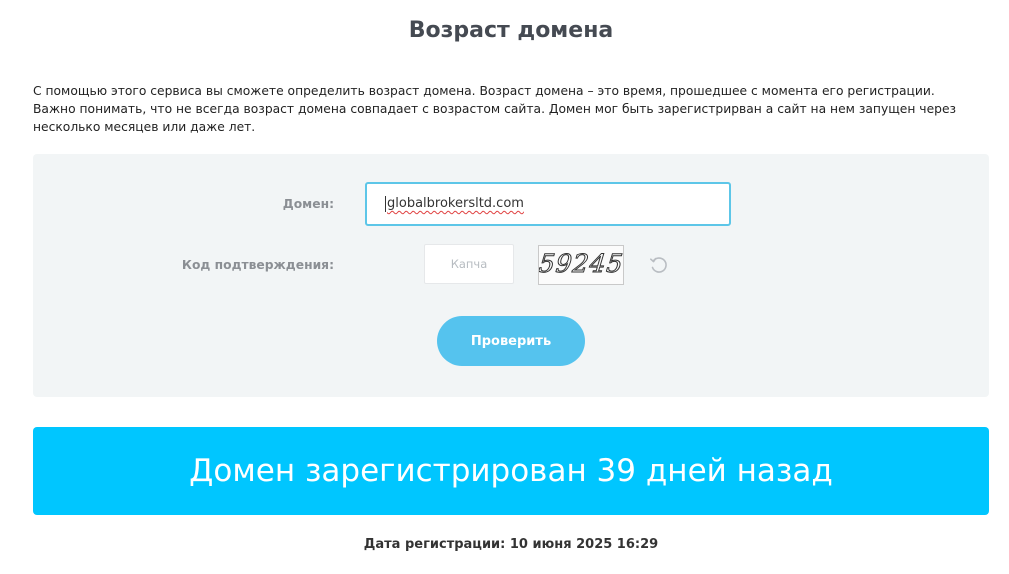 Image resolution: width=1009 pixels, height=574 pixels. Describe the element at coordinates (511, 471) in the screenshot. I see `result-banner: Домен зарегистрирован 39 дней назад` at that location.